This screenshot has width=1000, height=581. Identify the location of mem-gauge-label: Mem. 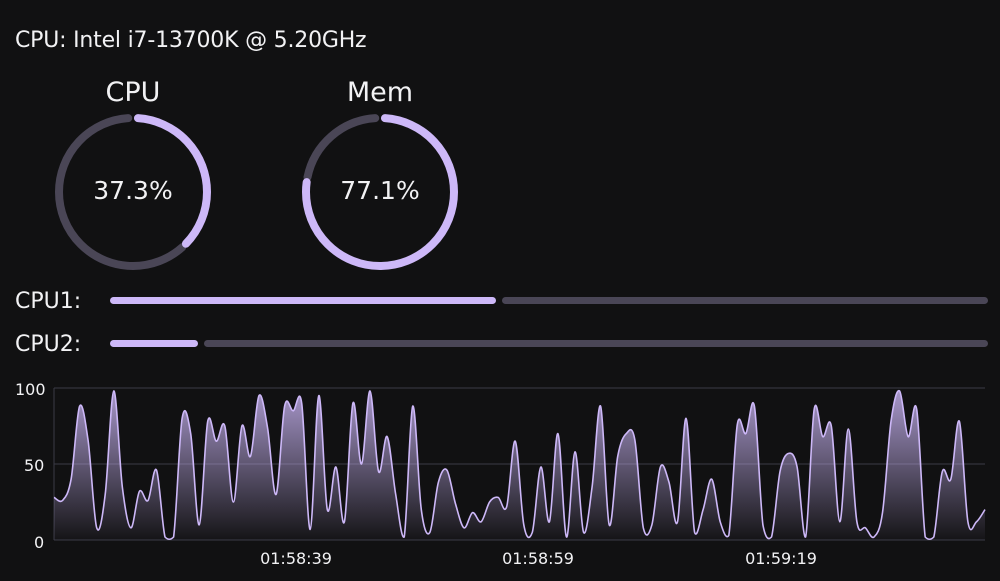
(380, 92).